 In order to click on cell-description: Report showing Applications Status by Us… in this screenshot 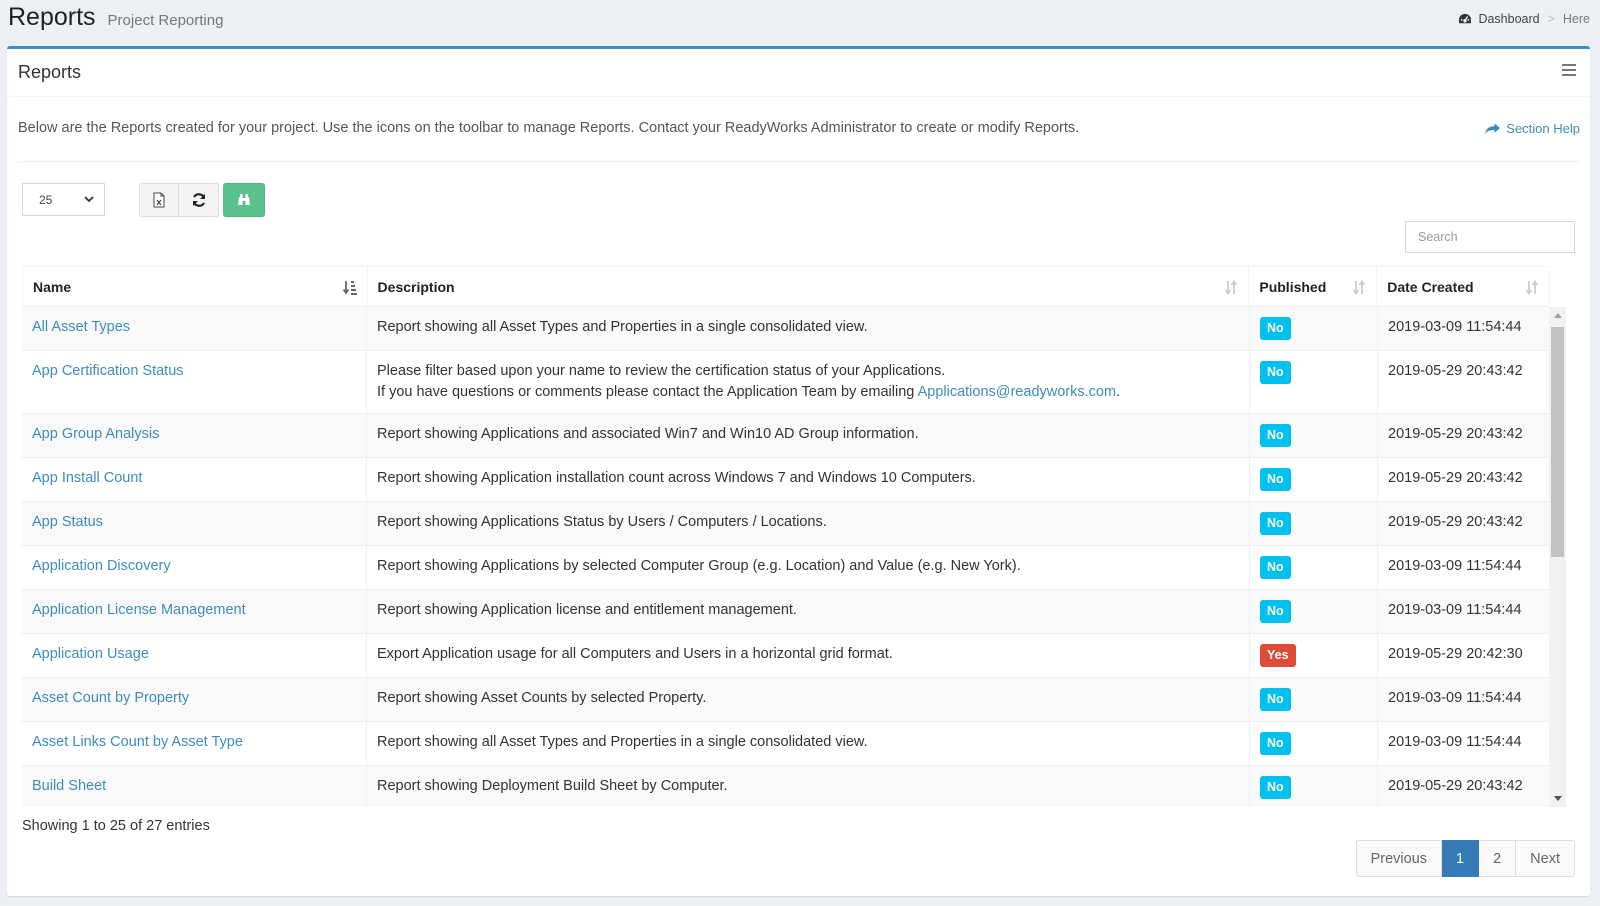, I will do `click(808, 523)`.